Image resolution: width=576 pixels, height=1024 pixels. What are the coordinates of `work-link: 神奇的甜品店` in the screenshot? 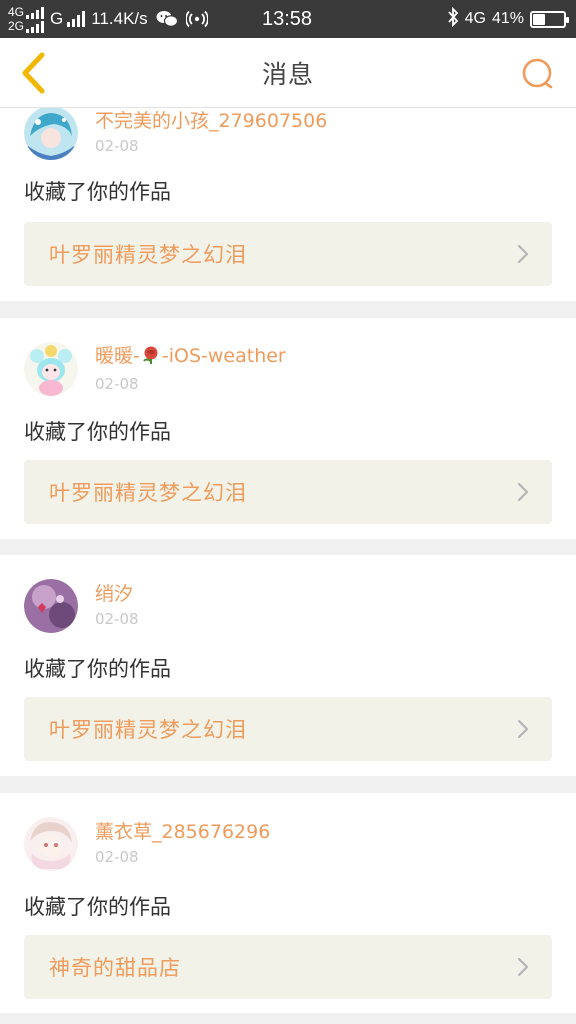 It's located at (288, 967).